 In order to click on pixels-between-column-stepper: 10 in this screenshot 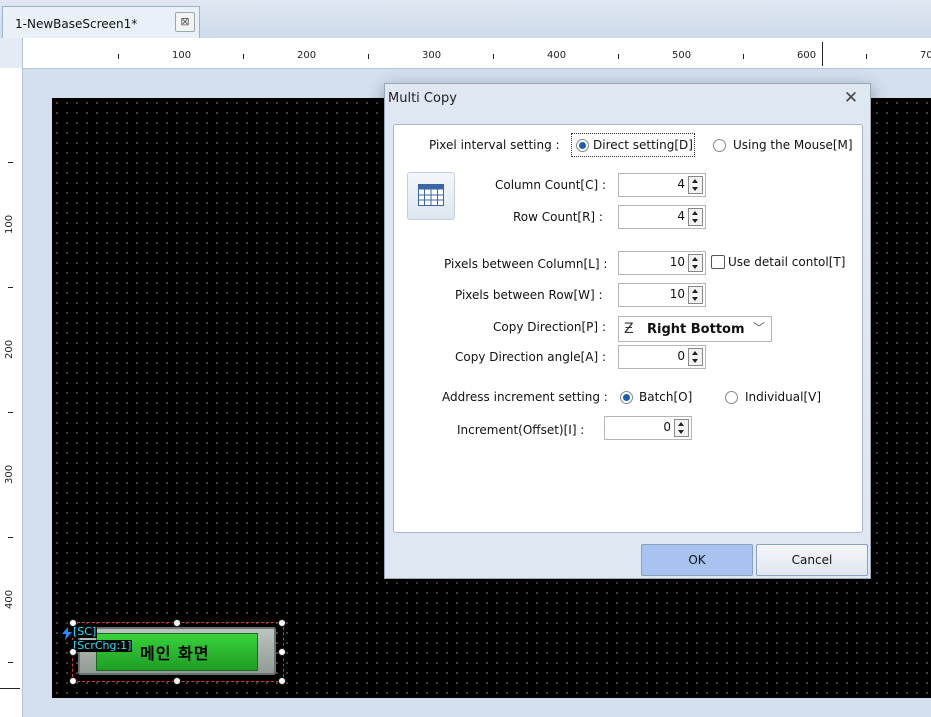, I will do `click(662, 263)`.